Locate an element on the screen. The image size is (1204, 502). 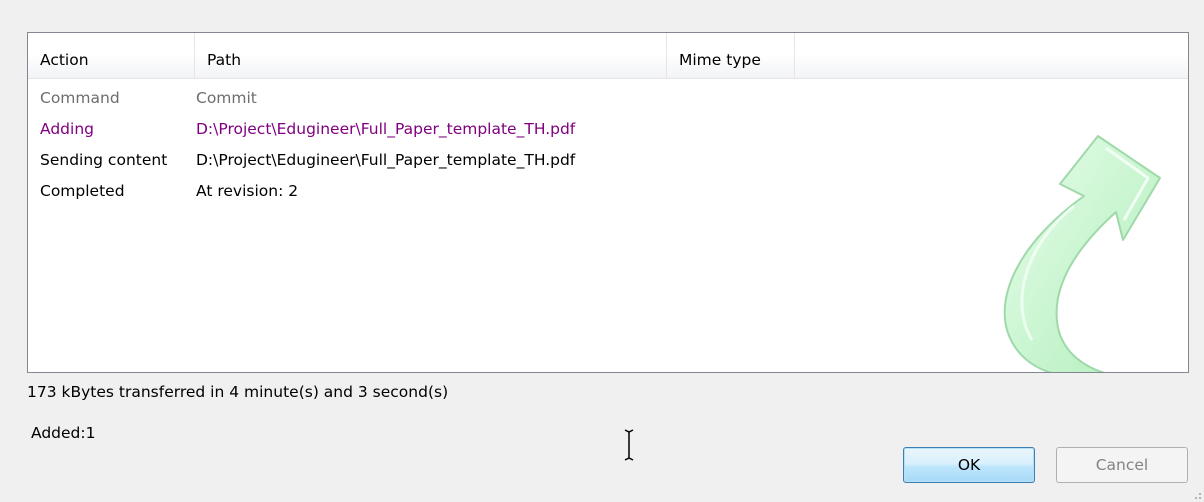
log-cell-action: Command is located at coordinates (80, 98).